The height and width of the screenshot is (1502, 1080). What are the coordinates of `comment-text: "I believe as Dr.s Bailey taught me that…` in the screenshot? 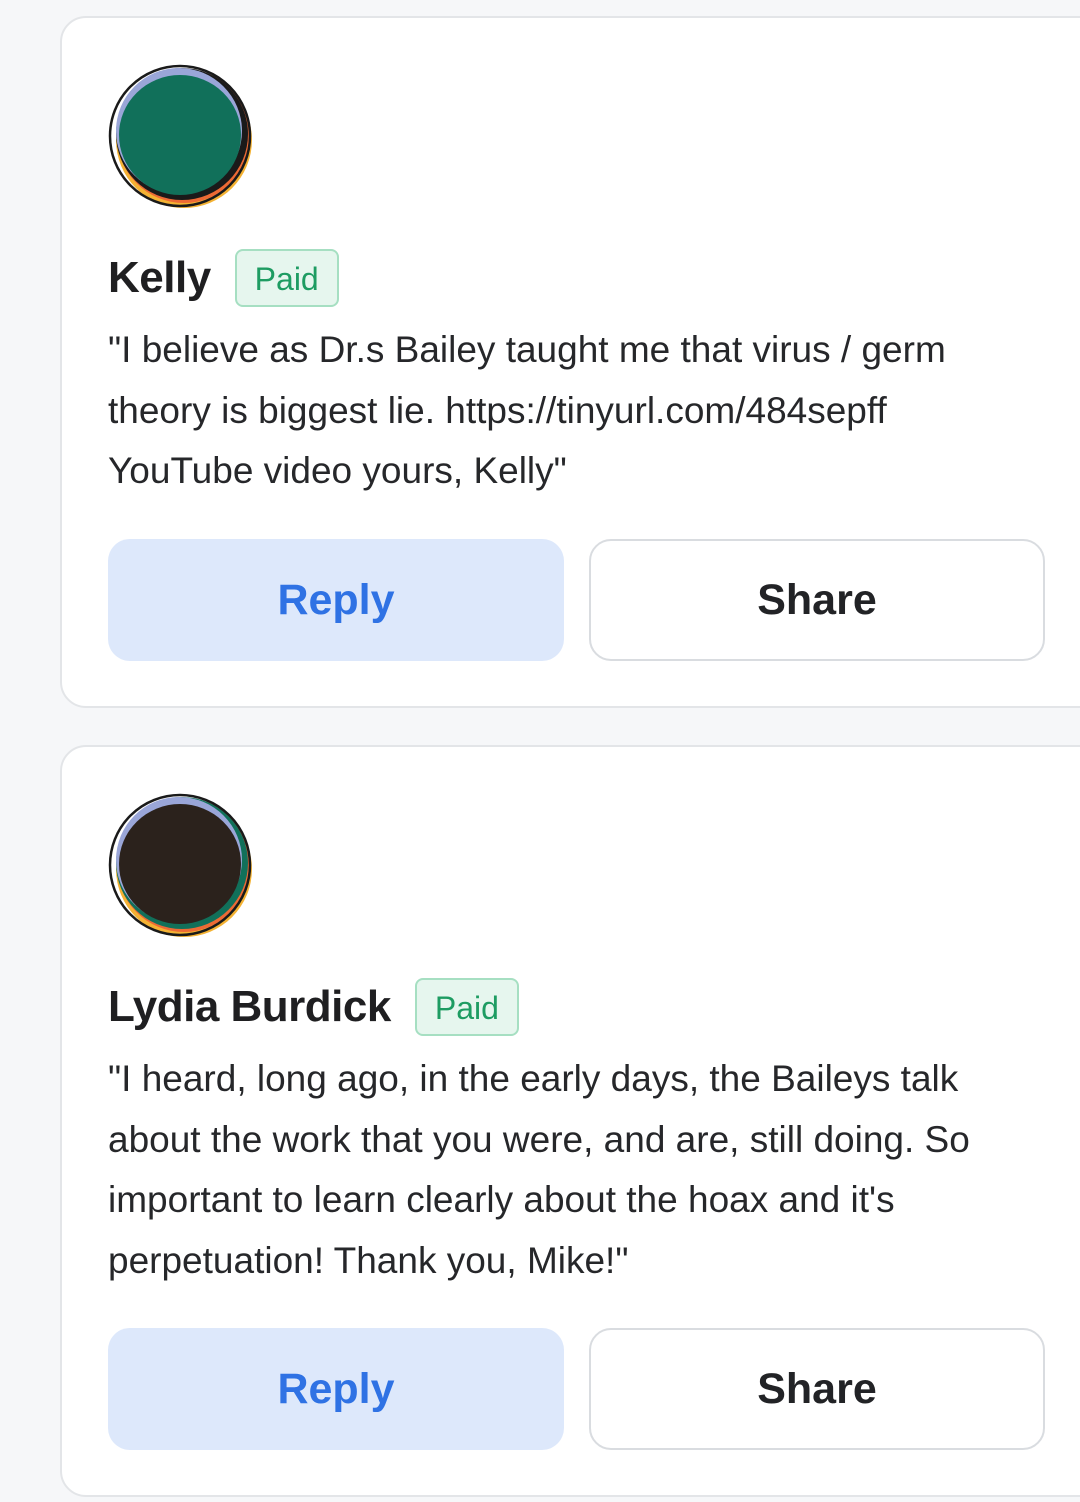 It's located at (527, 410).